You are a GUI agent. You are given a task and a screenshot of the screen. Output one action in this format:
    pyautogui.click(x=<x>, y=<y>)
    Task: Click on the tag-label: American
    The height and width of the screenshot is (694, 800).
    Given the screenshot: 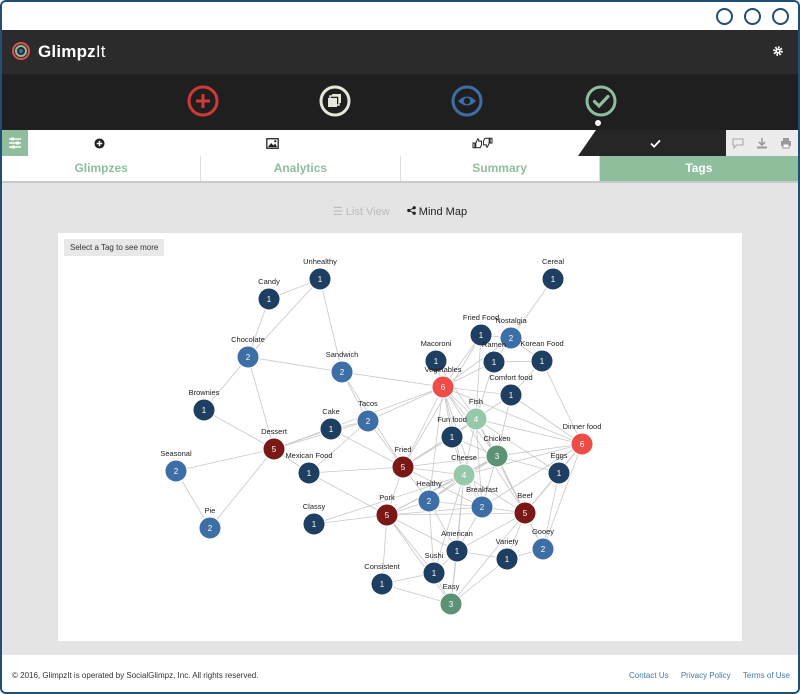 What is the action you would take?
    pyautogui.click(x=457, y=533)
    